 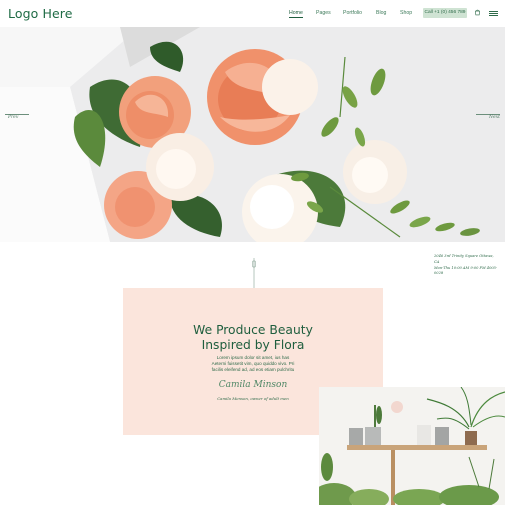 I want to click on nav-item-pages: Pages, so click(x=323, y=13).